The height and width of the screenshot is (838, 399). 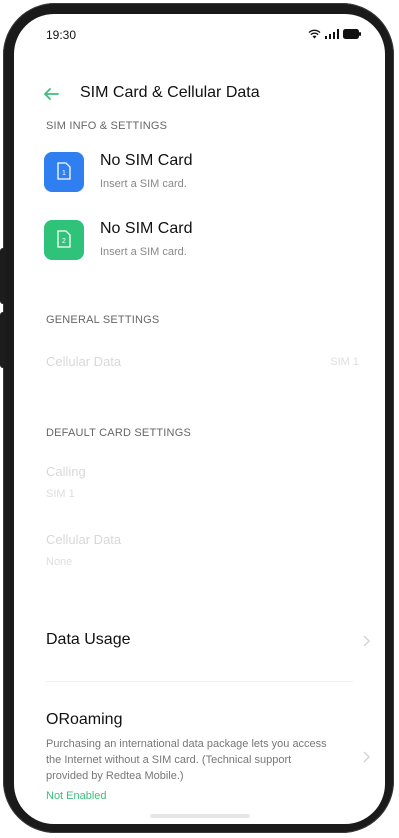 I want to click on default-cellular-data-label: Cellular Data, so click(x=84, y=539).